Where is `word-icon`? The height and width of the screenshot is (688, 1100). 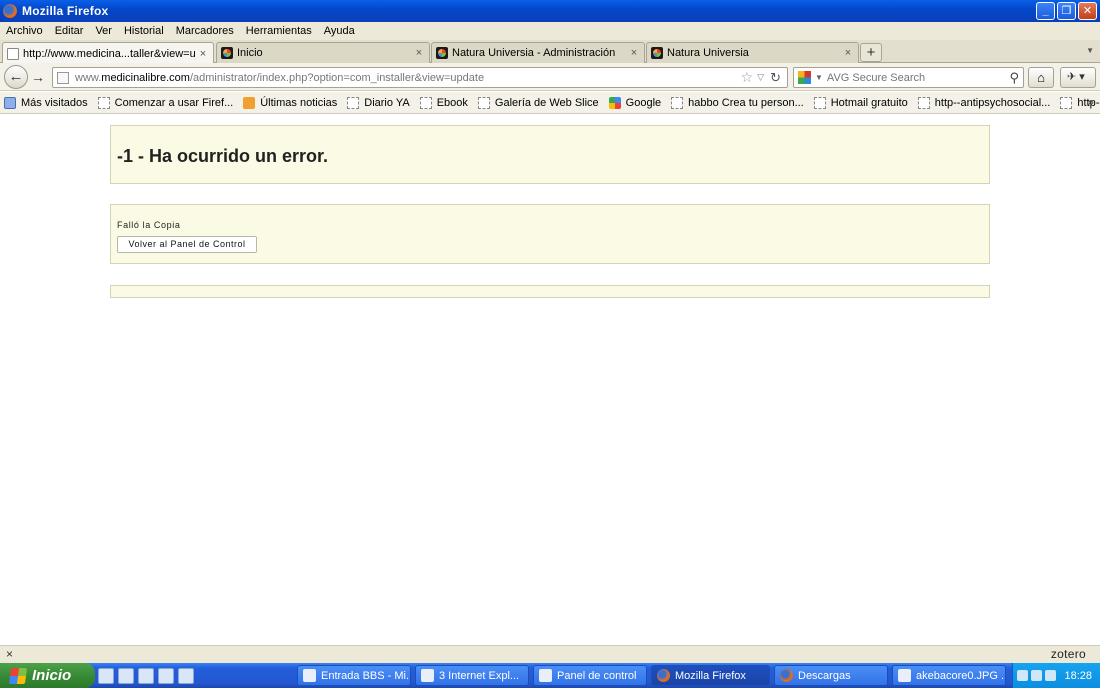 word-icon is located at coordinates (146, 676).